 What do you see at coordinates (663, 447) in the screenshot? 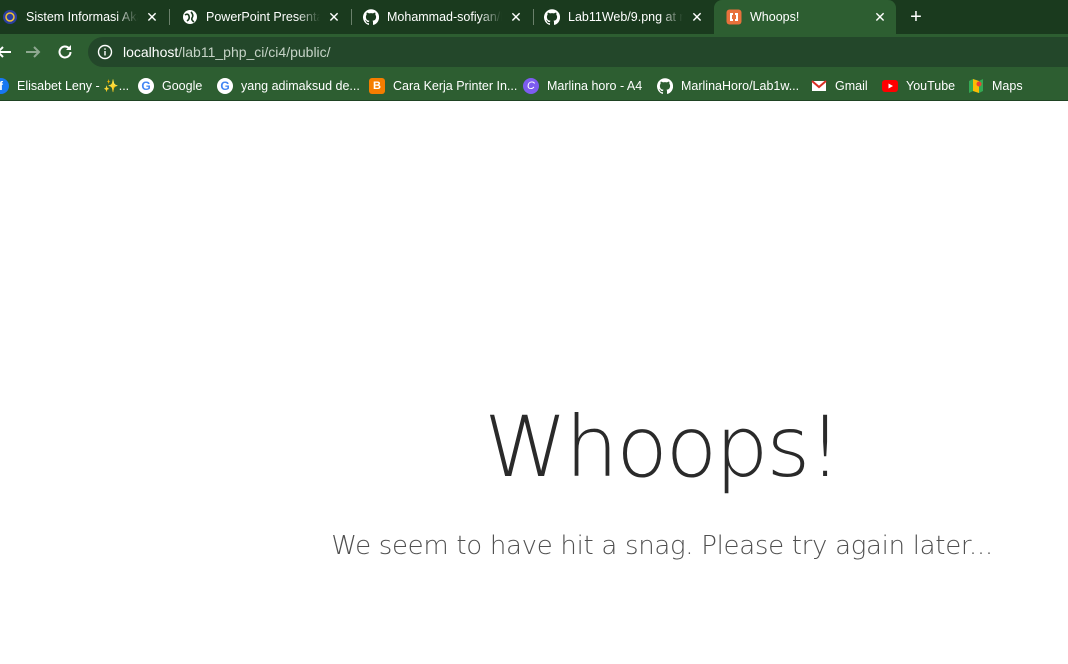
I see `error-heading: Whoops!` at bounding box center [663, 447].